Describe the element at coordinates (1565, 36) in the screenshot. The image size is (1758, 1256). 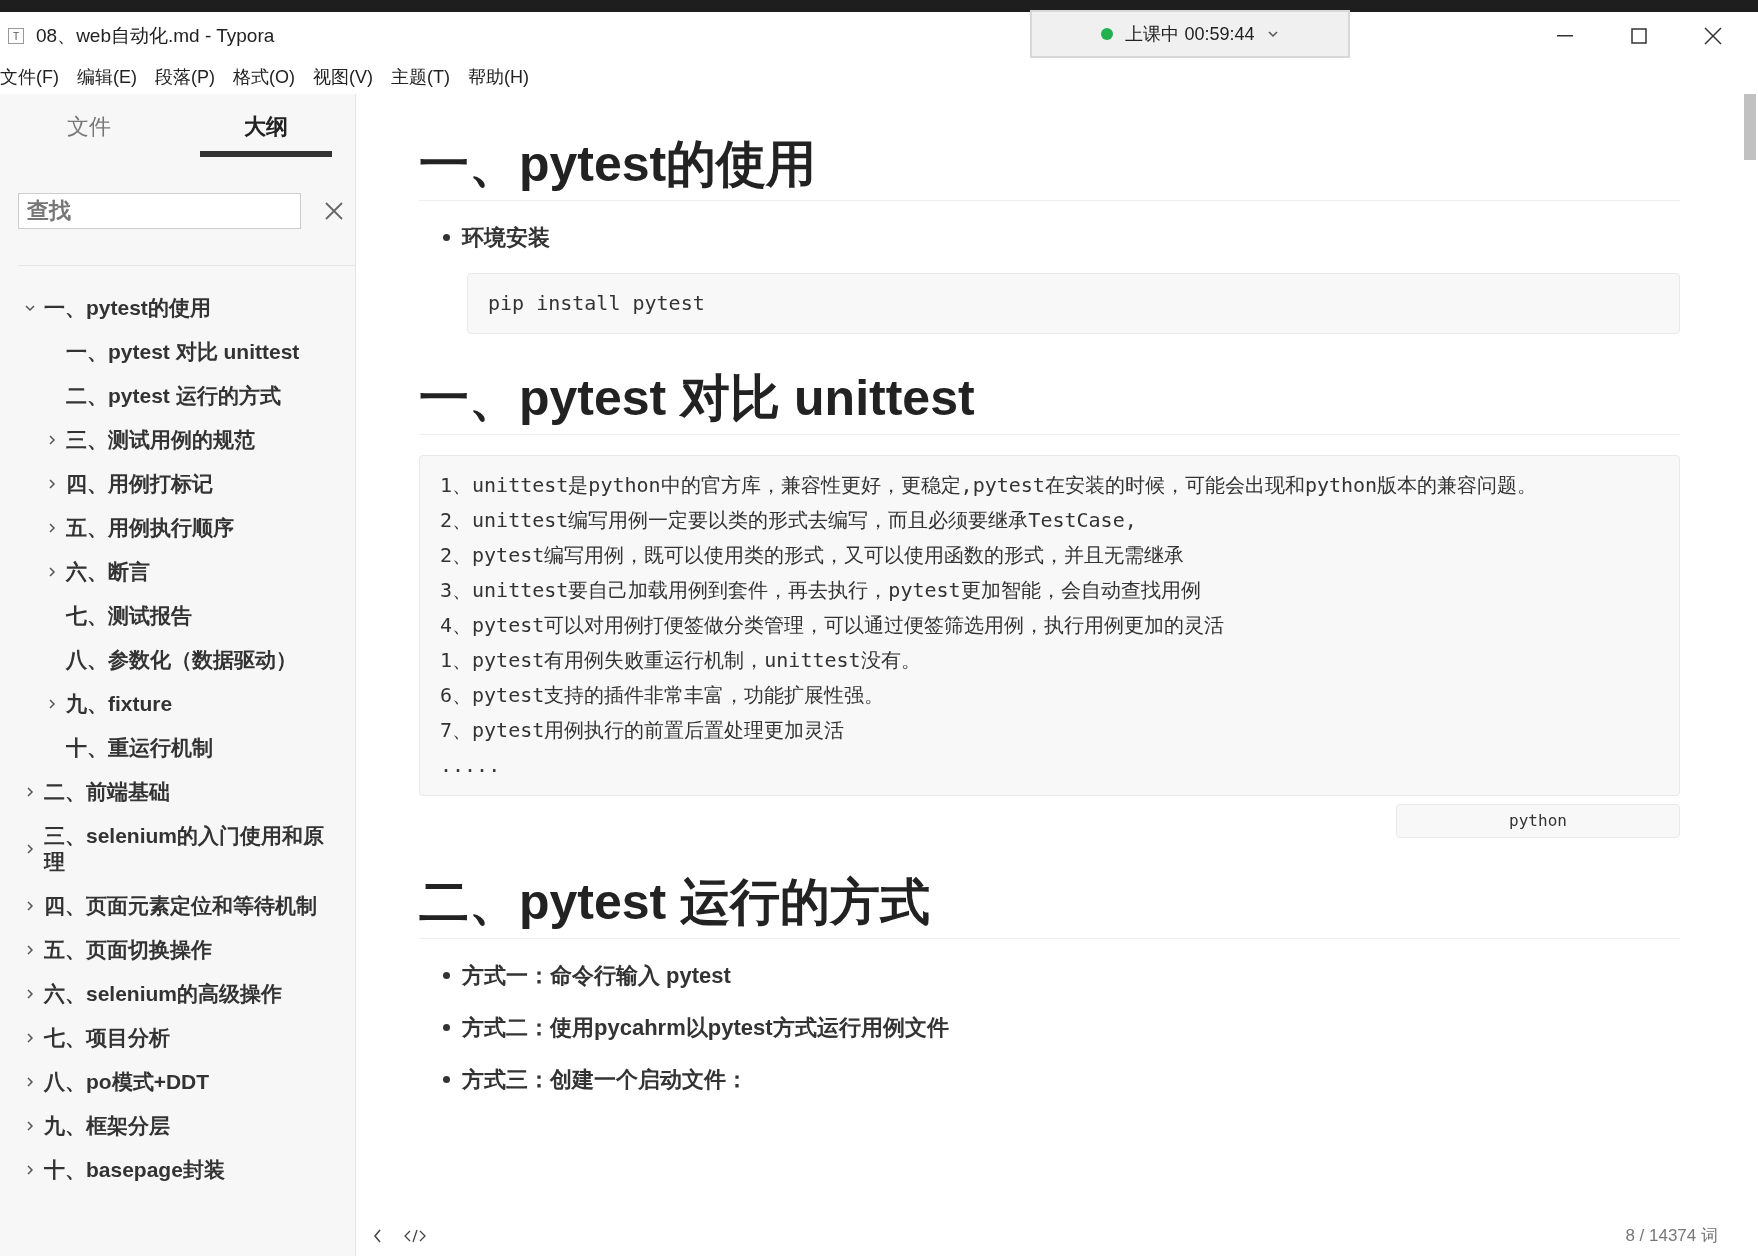
I see `minimize-icon` at that location.